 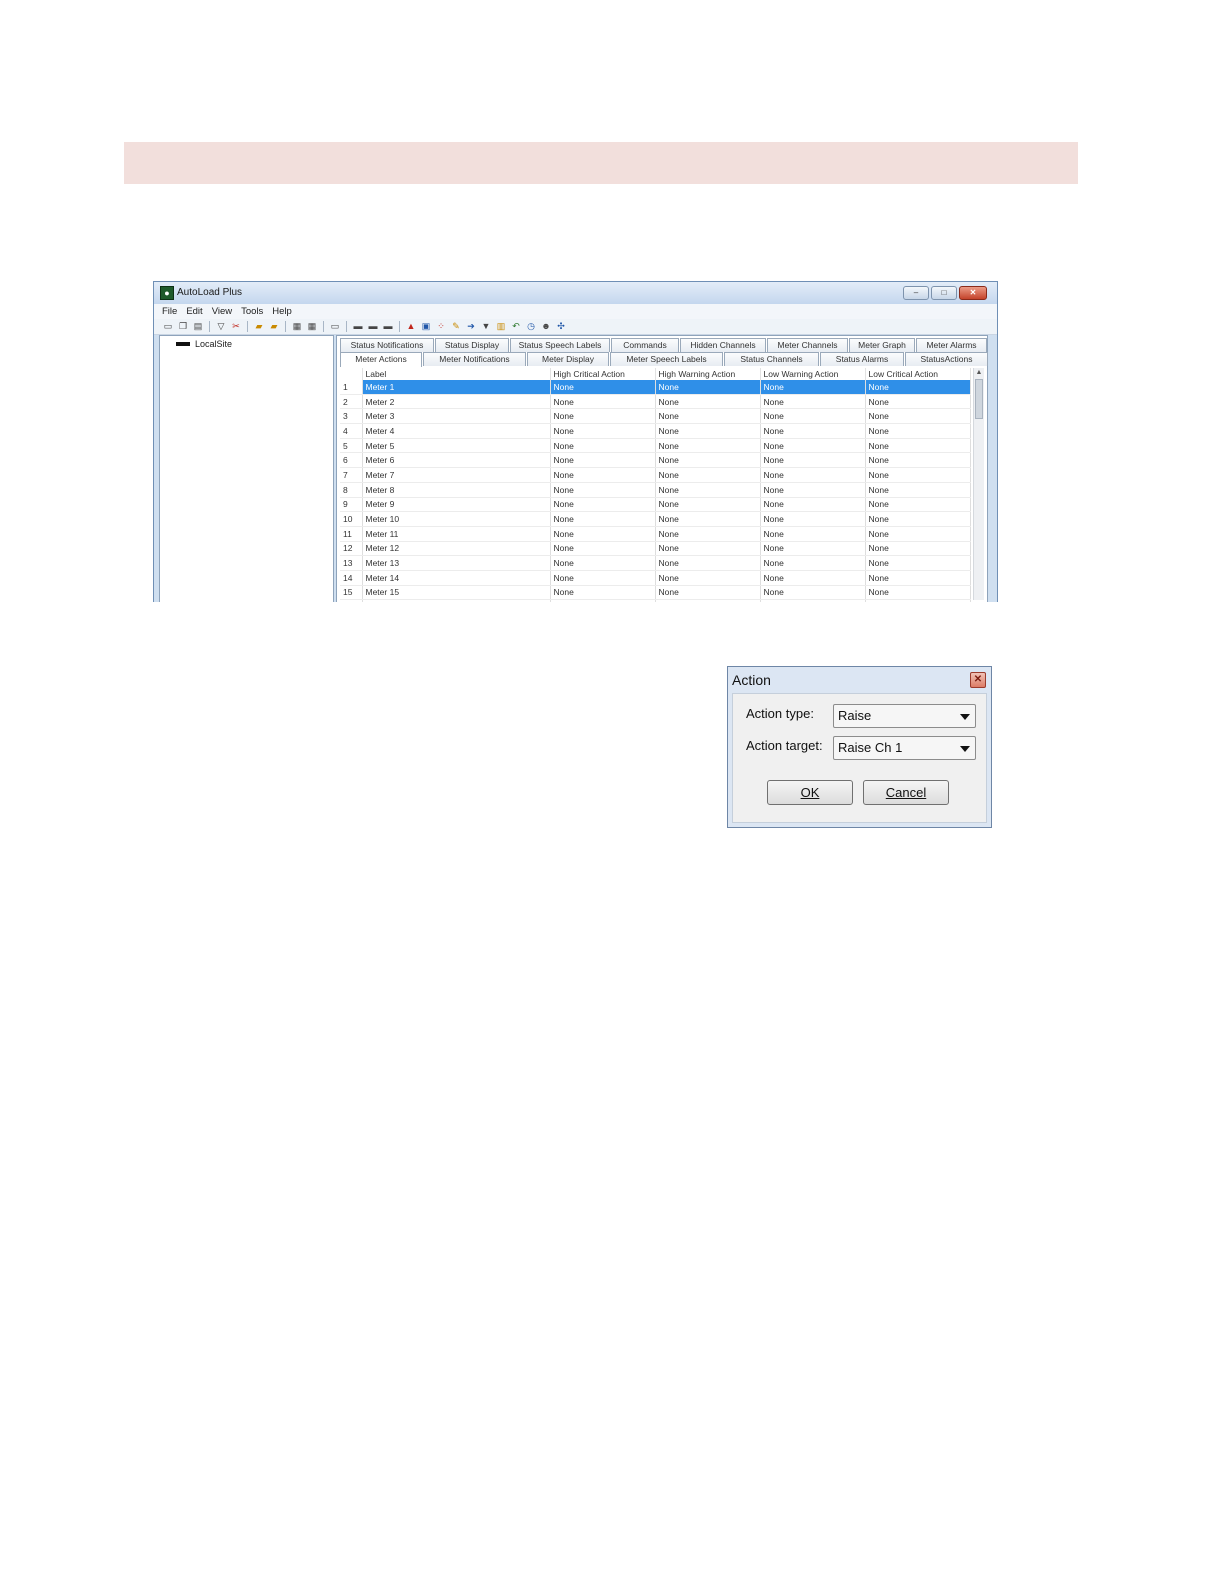 I want to click on meter-label-cell: Meter 5, so click(x=456, y=446).